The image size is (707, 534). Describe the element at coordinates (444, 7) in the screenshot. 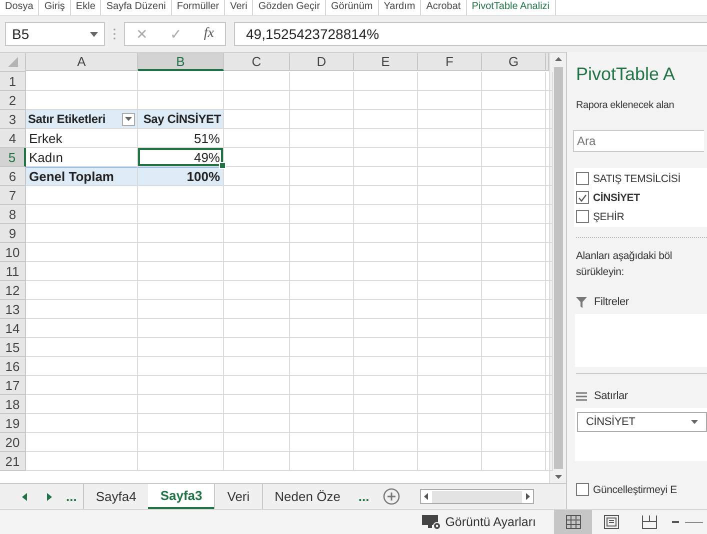

I see `ribbon-tab: Acrobat` at that location.